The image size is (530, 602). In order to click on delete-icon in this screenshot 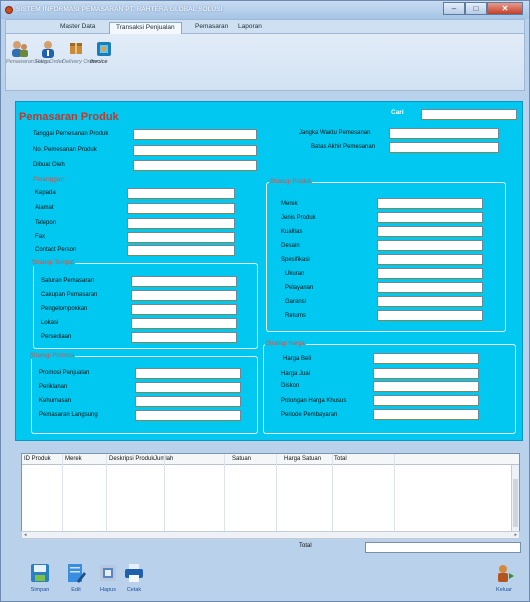, I will do `click(108, 573)`.